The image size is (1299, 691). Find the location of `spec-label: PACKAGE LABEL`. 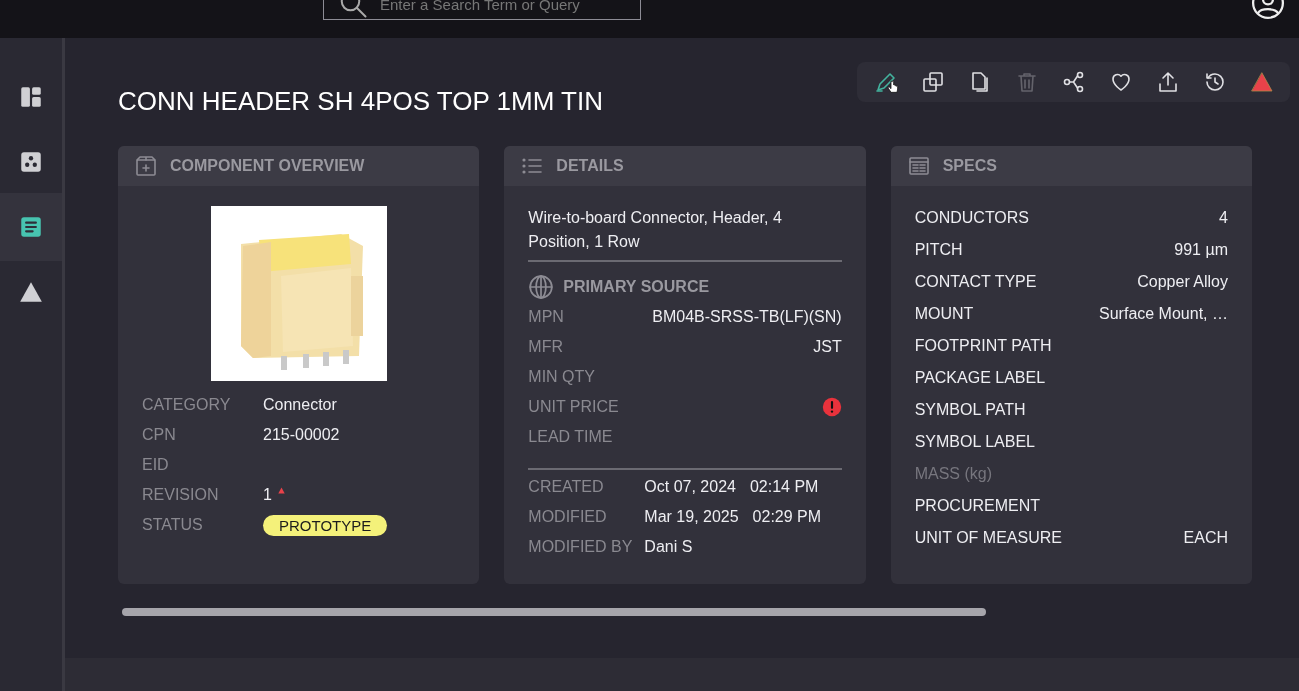

spec-label: PACKAGE LABEL is located at coordinates (980, 378).